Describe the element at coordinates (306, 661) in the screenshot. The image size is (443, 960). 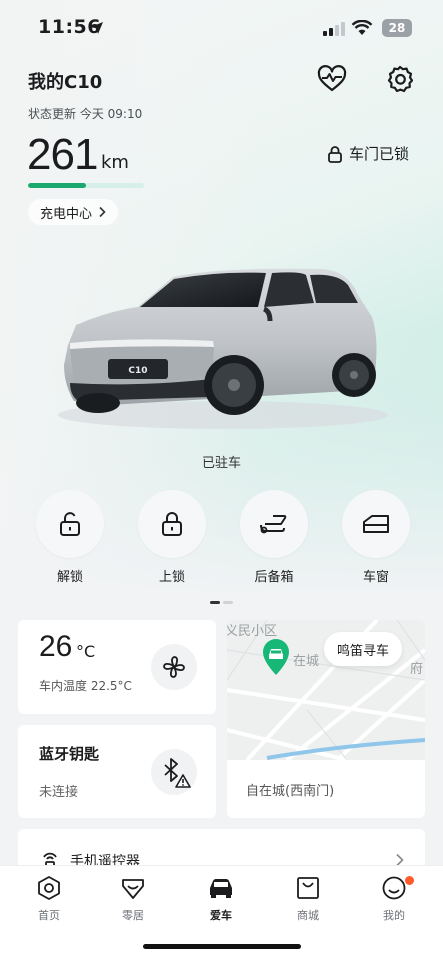
I see `map-poi-pin-label: 在城` at that location.